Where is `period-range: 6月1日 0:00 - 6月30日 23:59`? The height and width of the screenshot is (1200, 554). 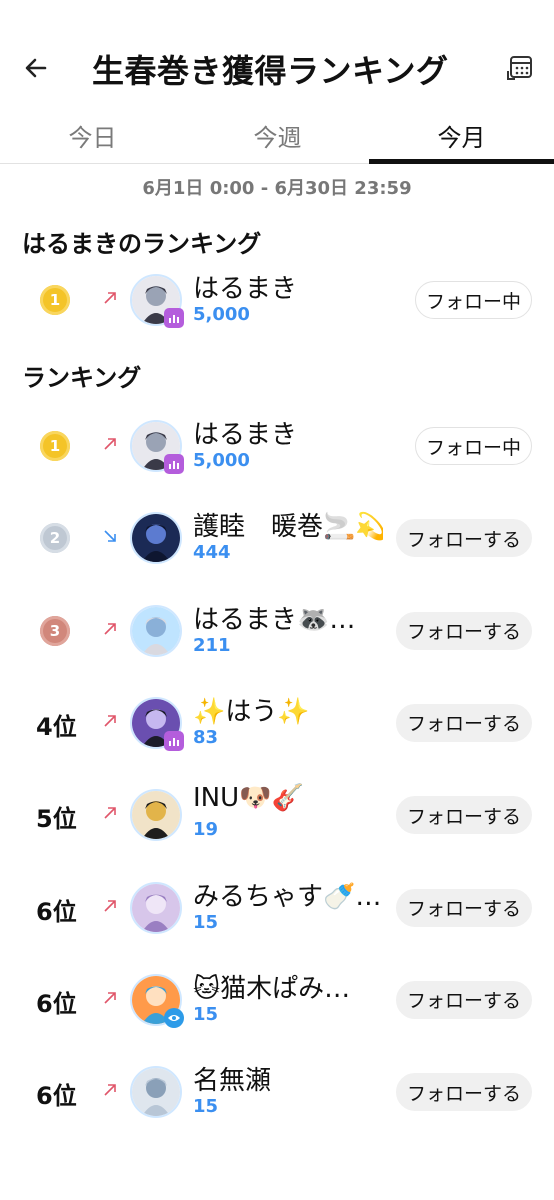 period-range: 6月1日 0:00 - 6月30日 23:59 is located at coordinates (277, 188).